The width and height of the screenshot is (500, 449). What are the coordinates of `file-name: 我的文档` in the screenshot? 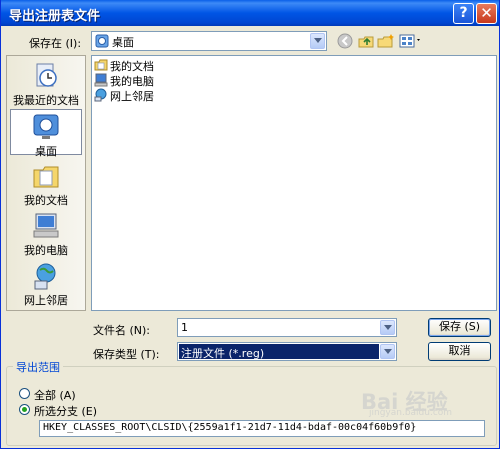 It's located at (132, 66).